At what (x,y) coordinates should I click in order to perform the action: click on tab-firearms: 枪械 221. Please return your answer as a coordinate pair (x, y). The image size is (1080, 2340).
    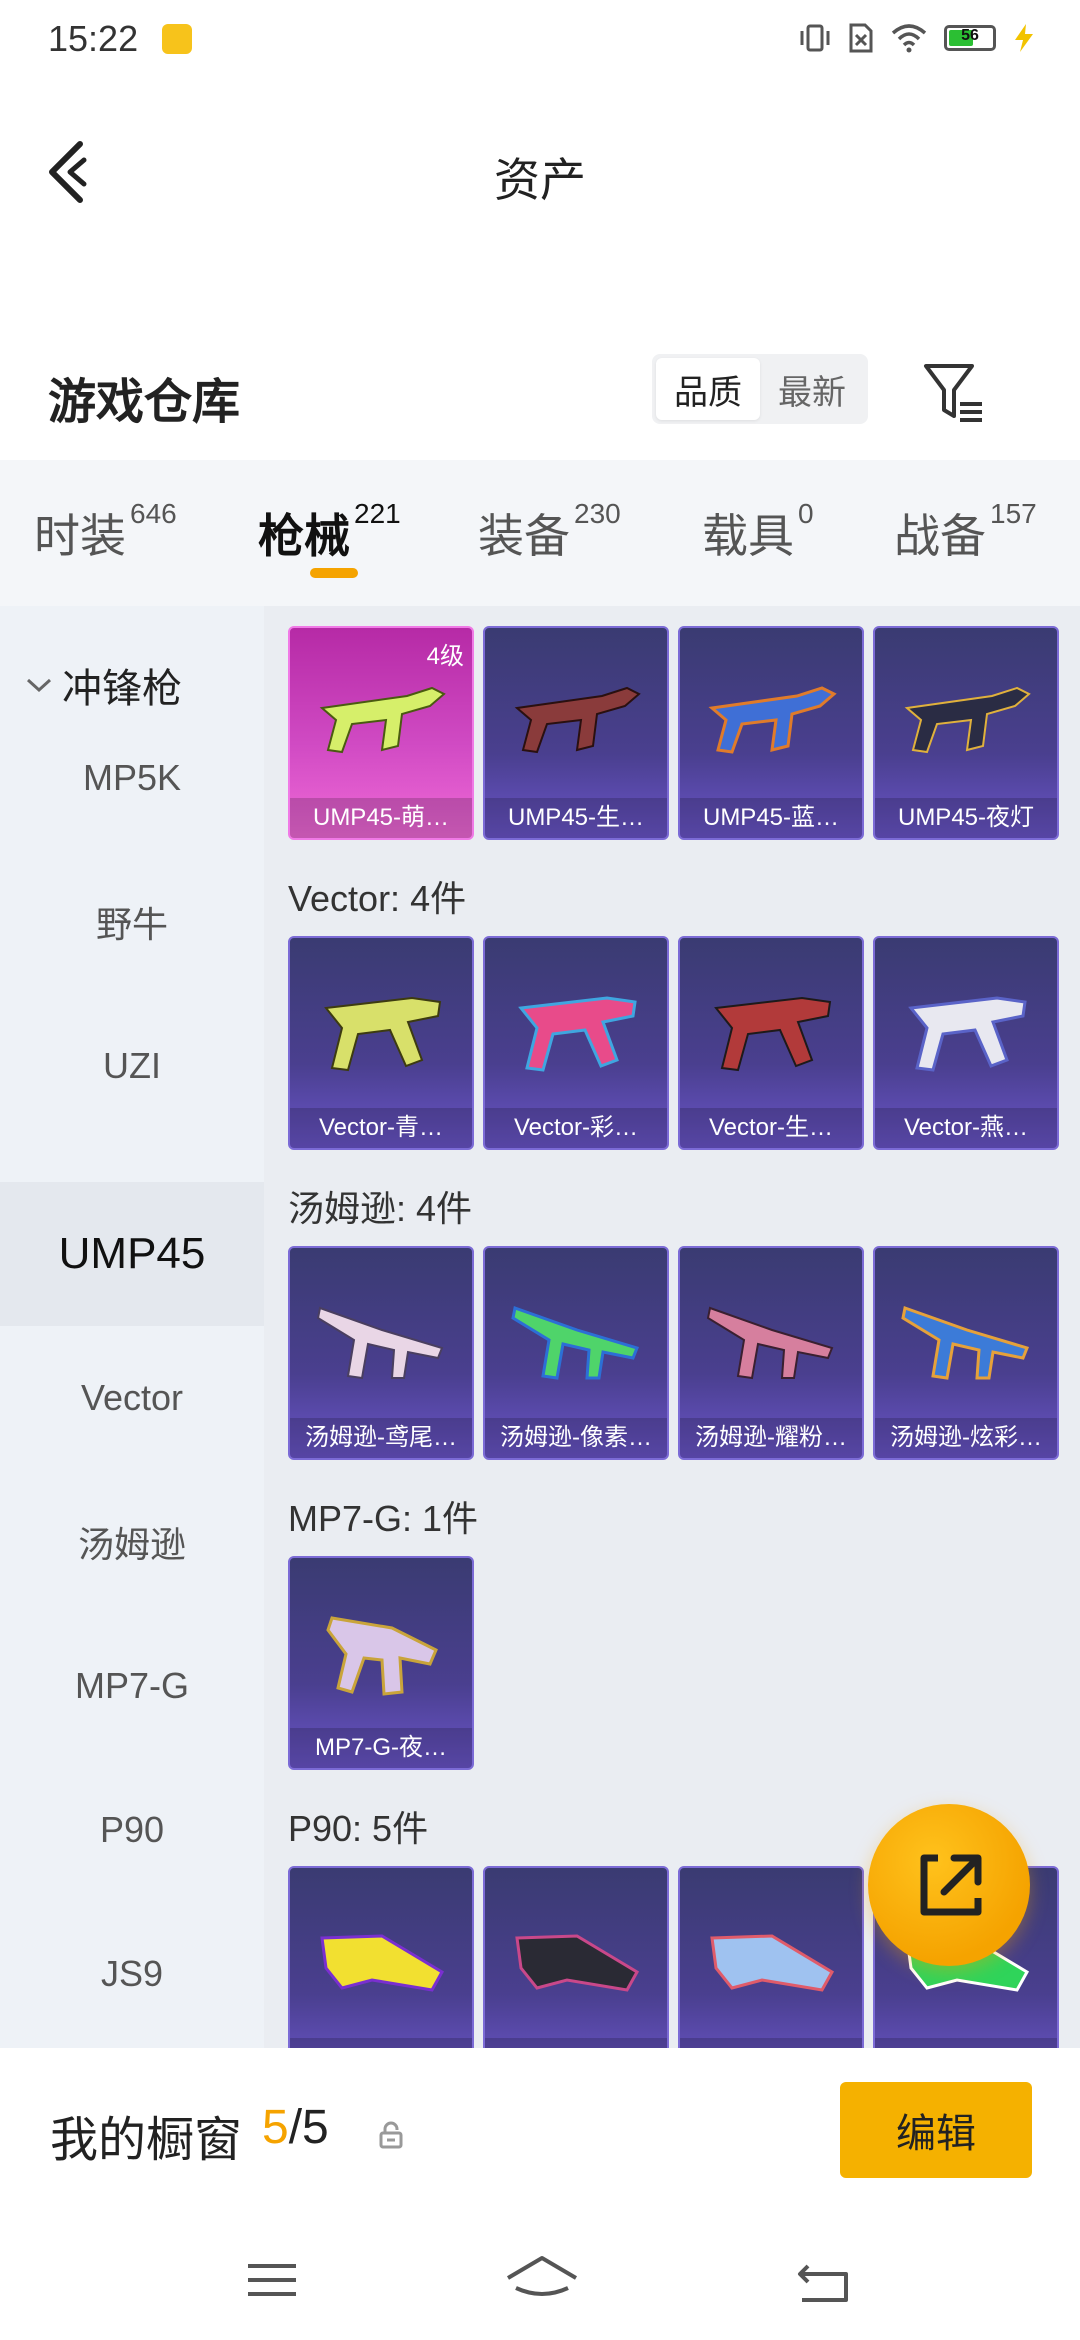
    Looking at the image, I should click on (329, 532).